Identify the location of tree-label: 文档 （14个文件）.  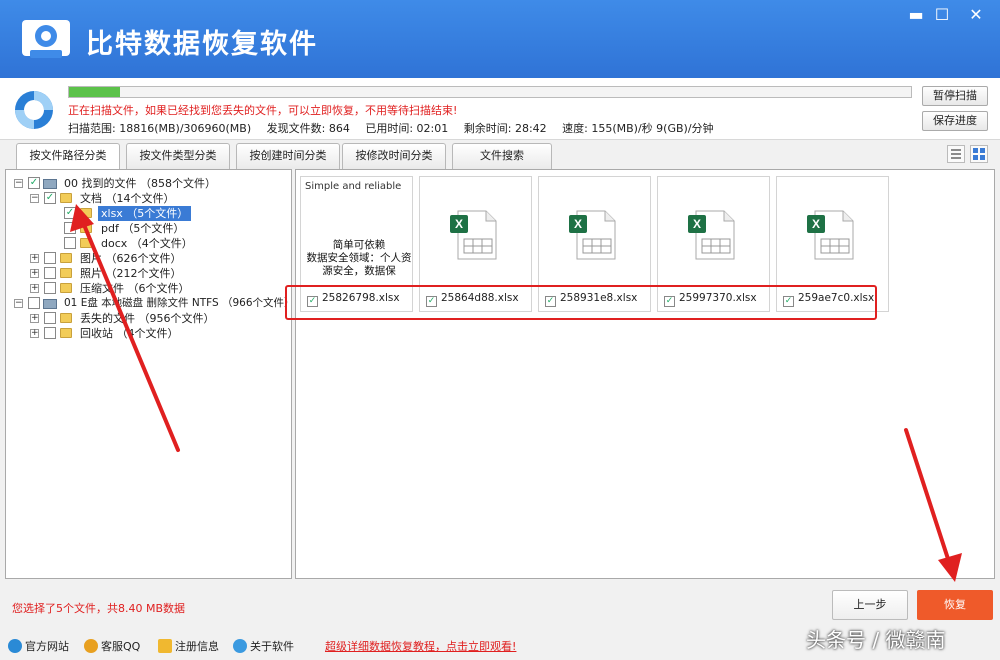
(127, 198).